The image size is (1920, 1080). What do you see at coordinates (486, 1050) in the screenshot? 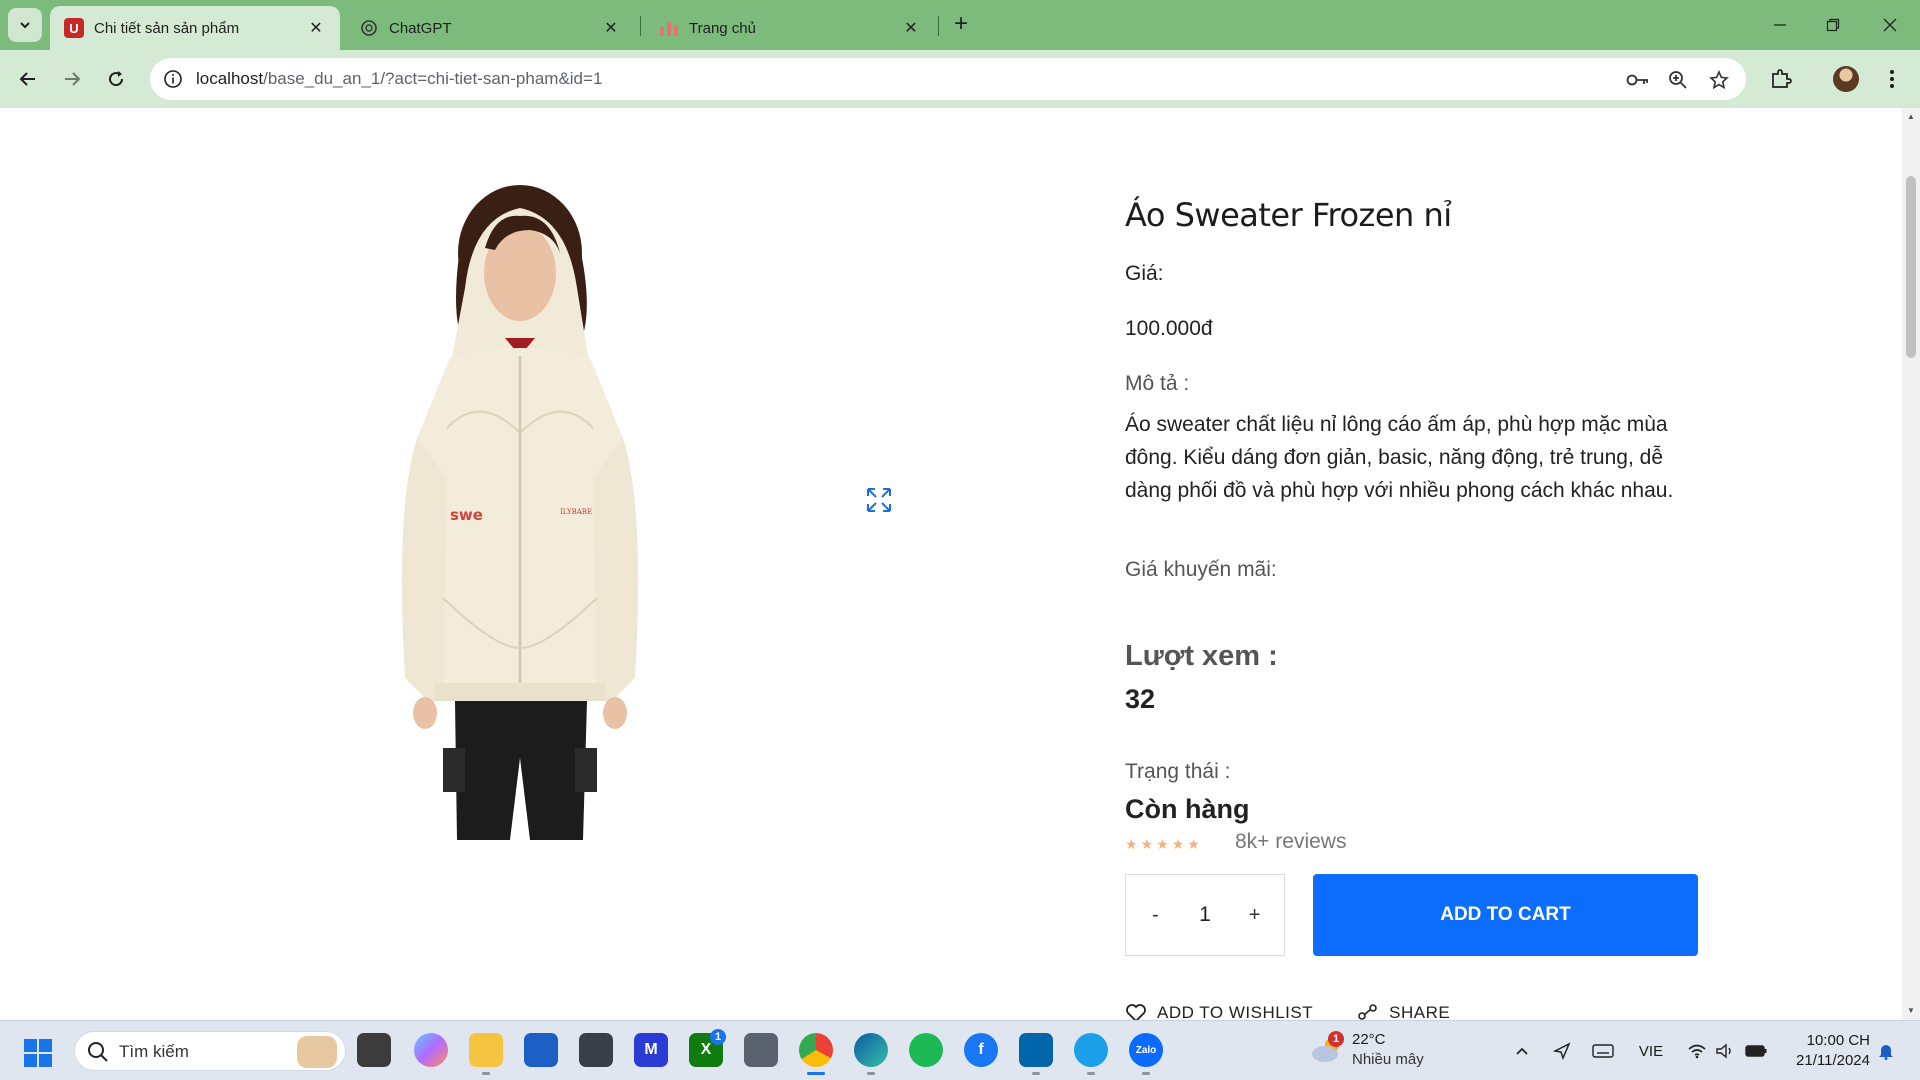
I see `file-explorer-icon` at bounding box center [486, 1050].